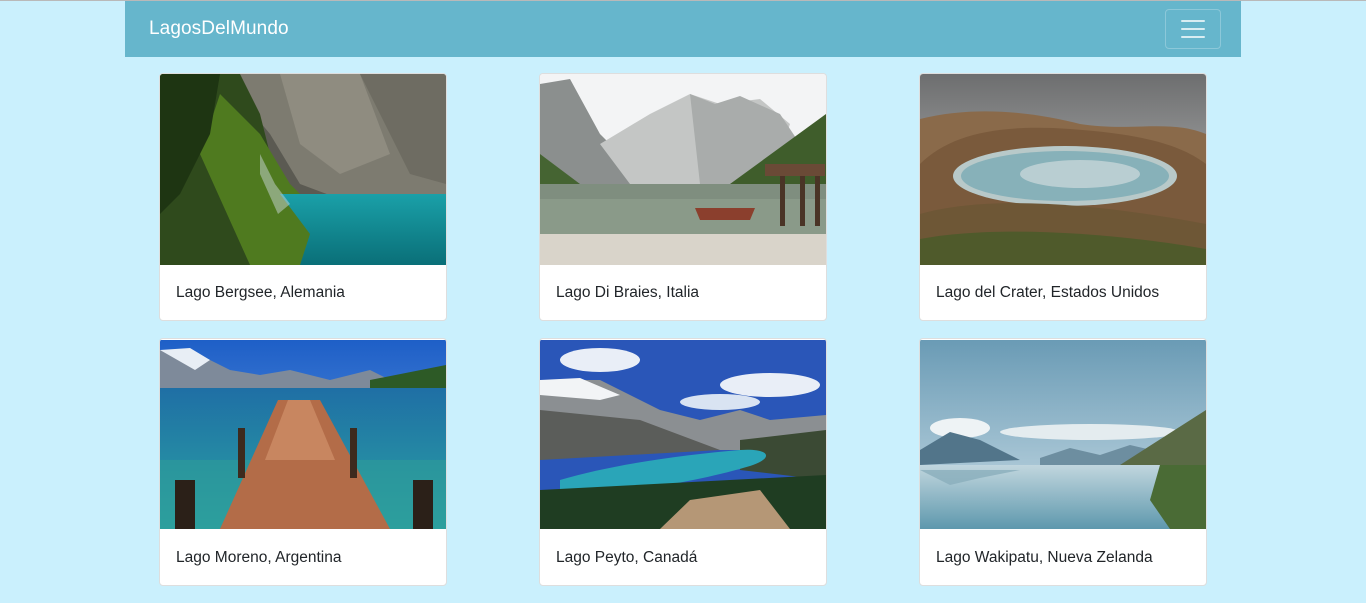 The height and width of the screenshot is (603, 1366). Describe the element at coordinates (1048, 292) in the screenshot. I see `lake-caption: Lago del Crater, Estados Unidos` at that location.